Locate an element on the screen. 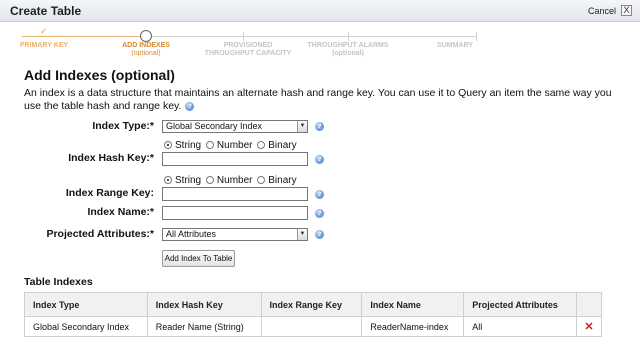 The image size is (640, 345). step-primary-key: PRIMARY KEY is located at coordinates (44, 46).